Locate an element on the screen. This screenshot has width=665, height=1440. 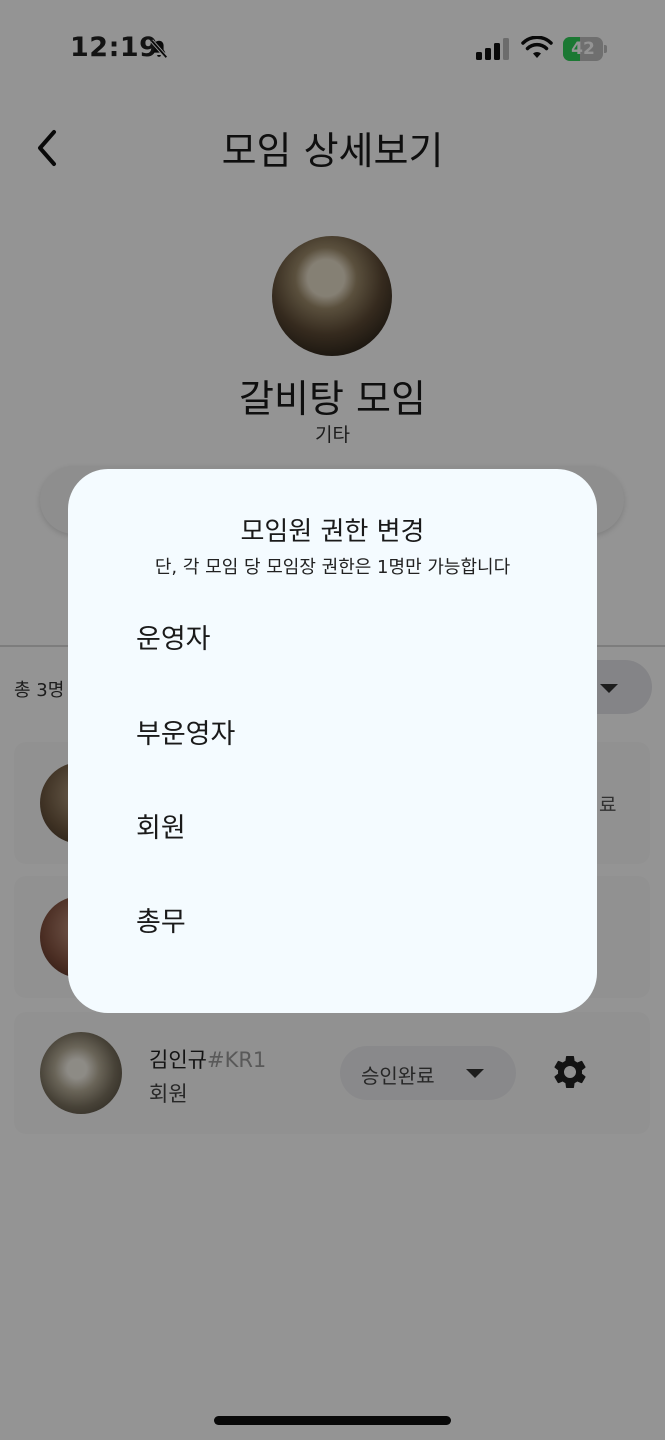
role-option-operator: 운영자 is located at coordinates (332, 640).